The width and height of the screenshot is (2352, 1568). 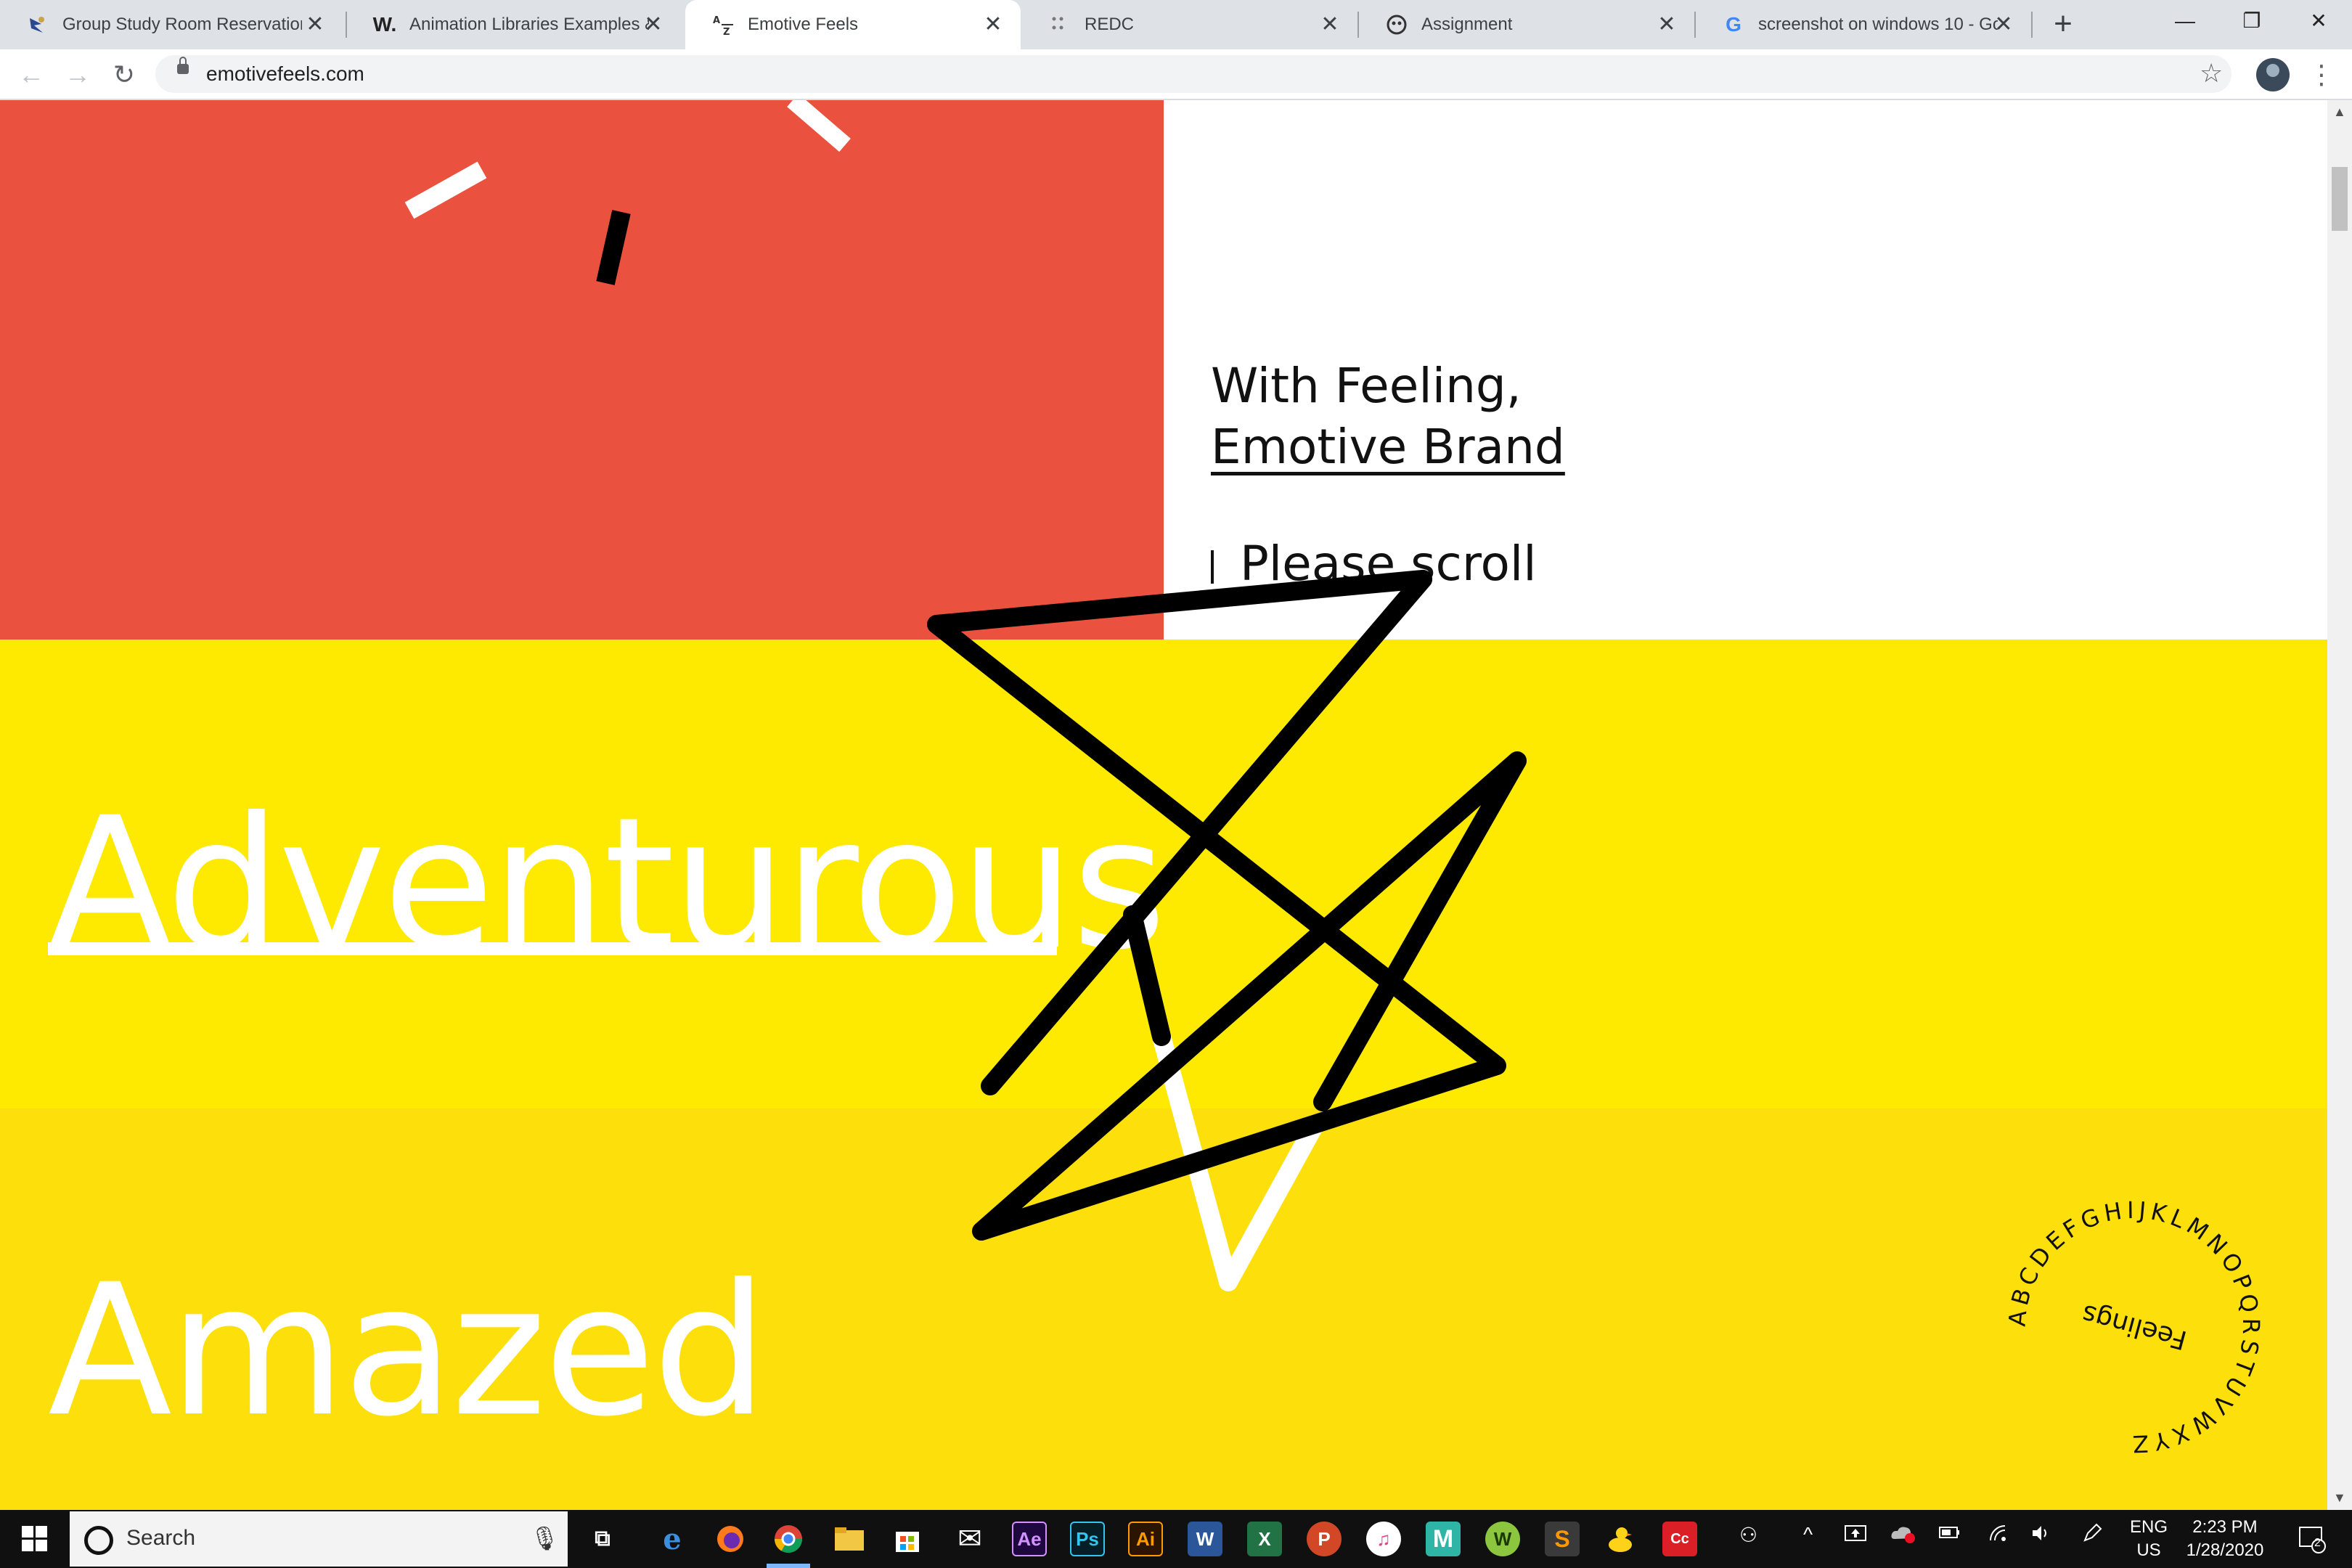 What do you see at coordinates (2148, 1550) in the screenshot?
I see `region-code: US` at bounding box center [2148, 1550].